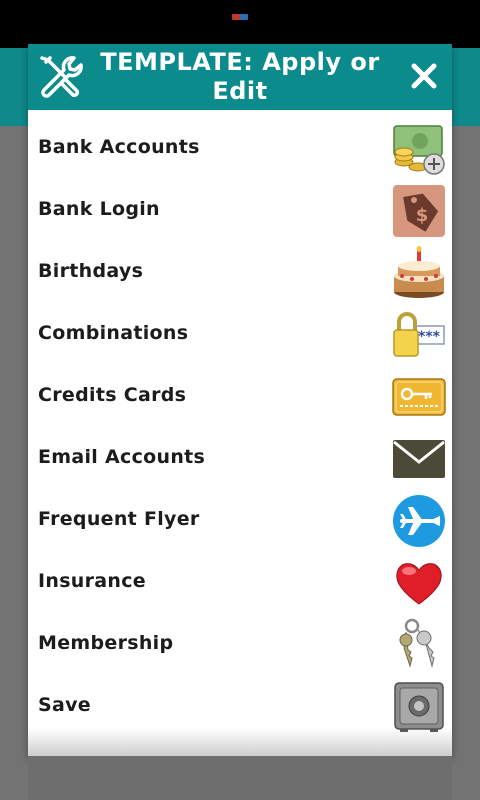 This screenshot has width=480, height=800. Describe the element at coordinates (240, 778) in the screenshot. I see `dimmed-bottom-area` at that location.